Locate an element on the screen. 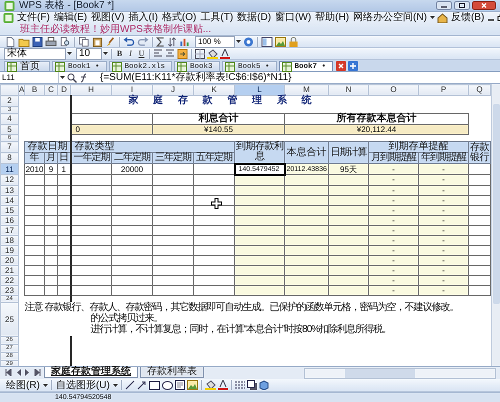 The image size is (500, 402). table-cell: 20000 is located at coordinates (132, 169).